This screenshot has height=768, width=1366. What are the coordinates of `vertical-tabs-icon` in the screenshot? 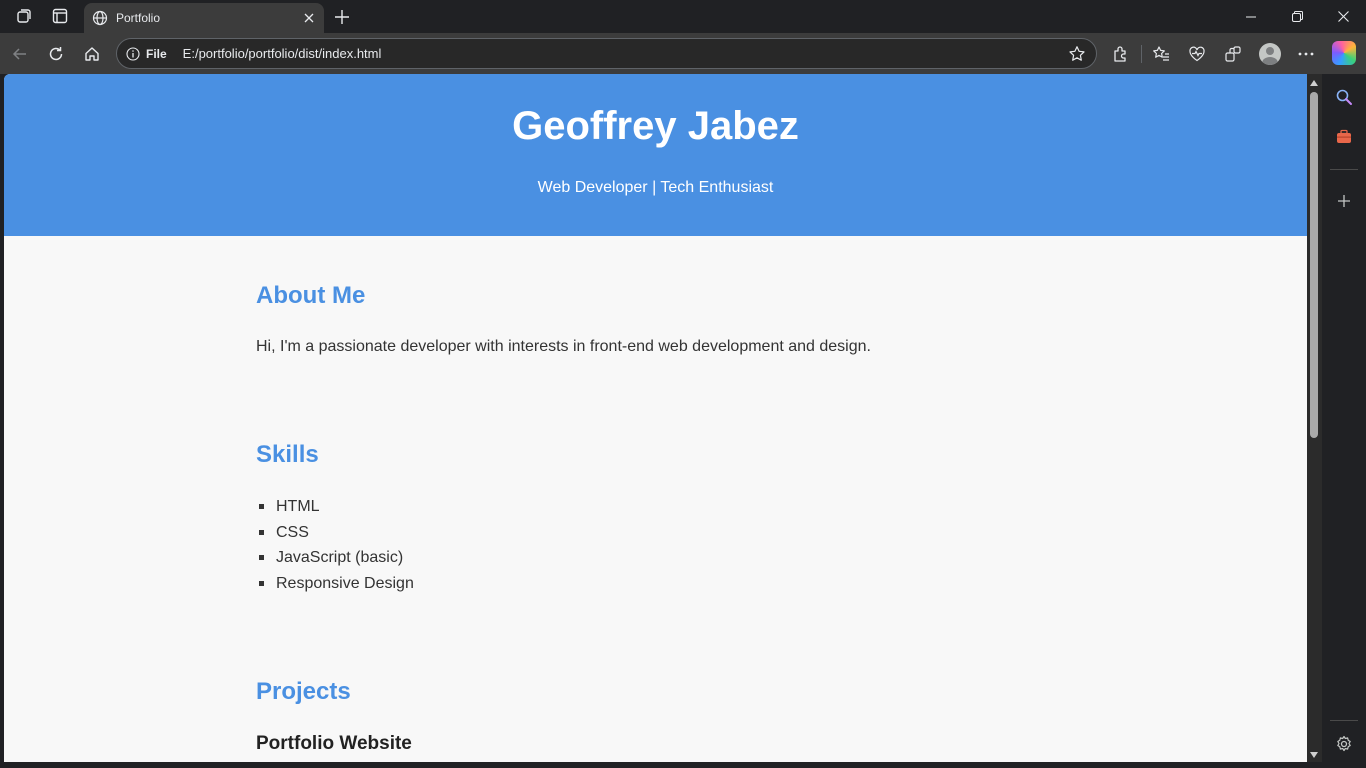 It's located at (60, 16).